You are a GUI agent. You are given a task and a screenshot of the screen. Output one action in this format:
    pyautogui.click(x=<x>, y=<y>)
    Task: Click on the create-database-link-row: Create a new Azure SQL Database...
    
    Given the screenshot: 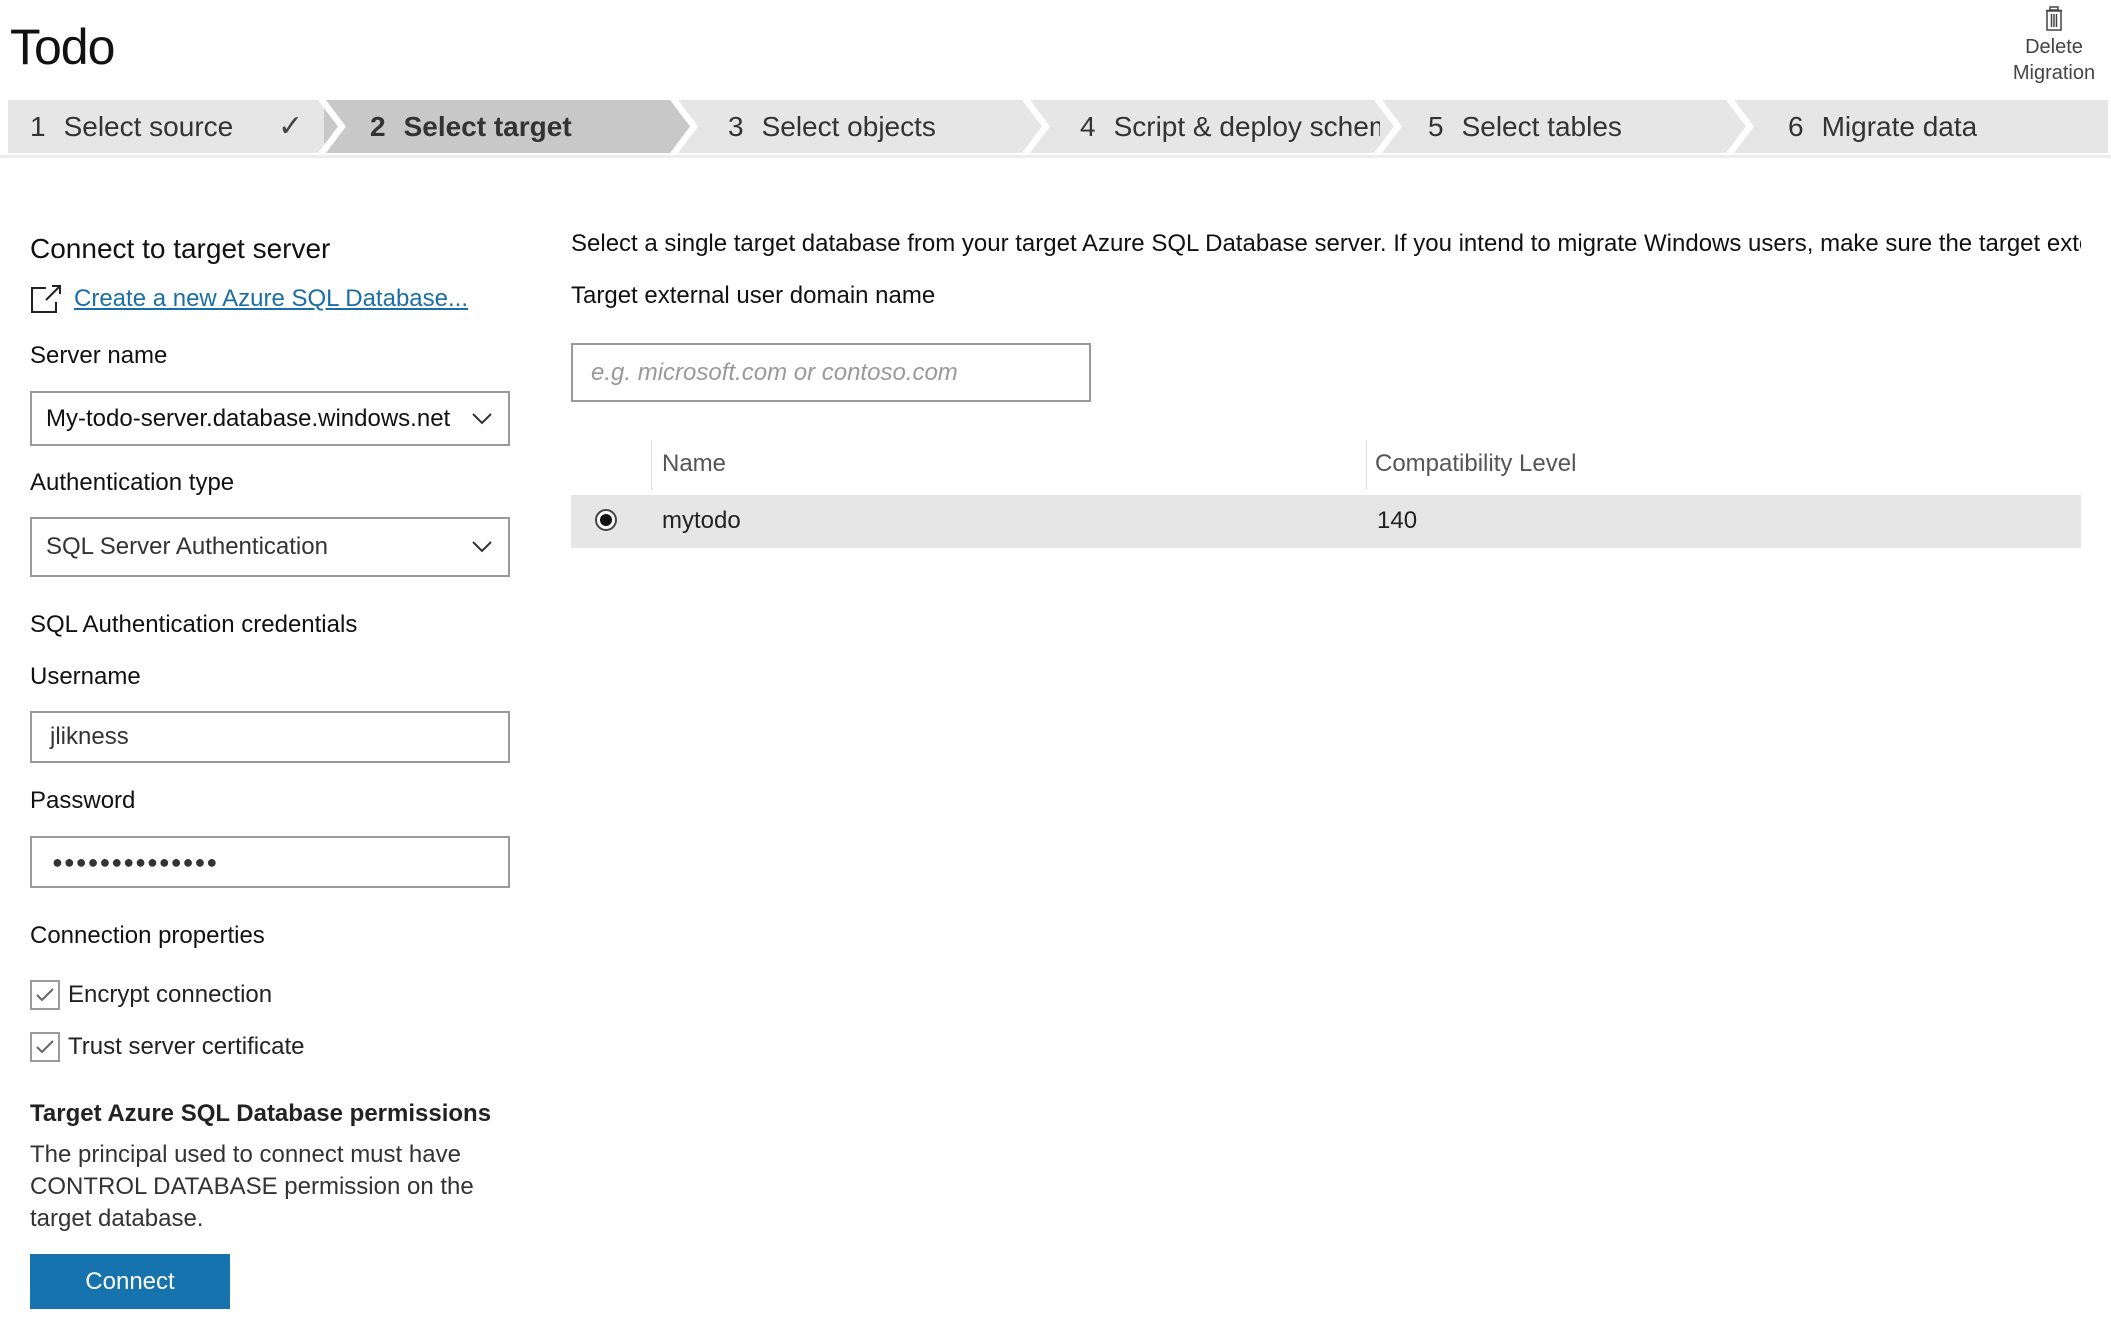 What is the action you would take?
    pyautogui.click(x=249, y=299)
    